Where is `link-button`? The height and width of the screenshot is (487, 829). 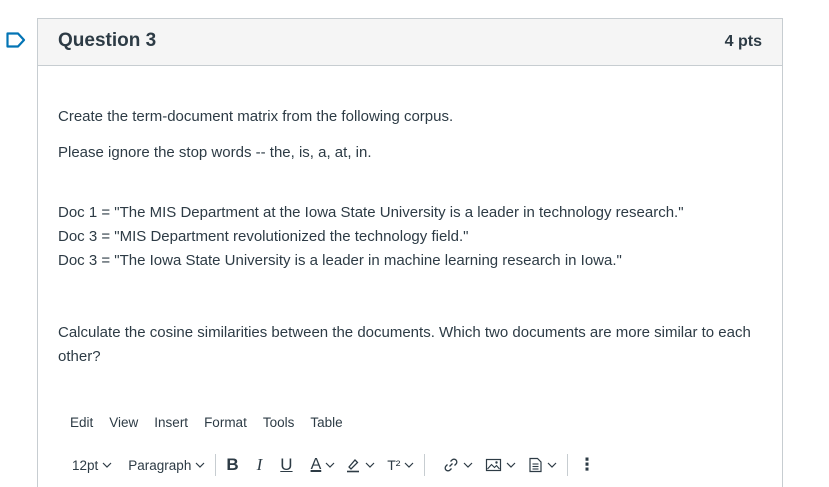 link-button is located at coordinates (458, 465).